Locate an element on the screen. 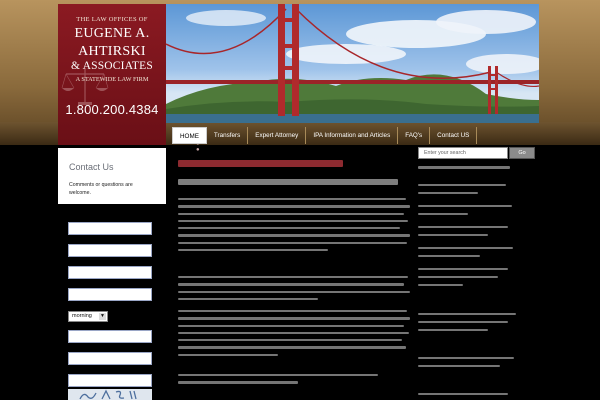 The image size is (600, 400). sidebar-heading-line is located at coordinates (464, 167).